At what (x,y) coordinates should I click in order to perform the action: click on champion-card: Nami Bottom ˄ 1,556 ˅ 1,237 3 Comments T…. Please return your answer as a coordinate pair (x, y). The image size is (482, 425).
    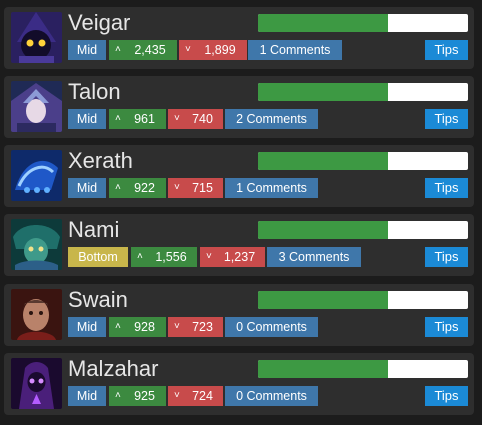
    Looking at the image, I should click on (239, 245).